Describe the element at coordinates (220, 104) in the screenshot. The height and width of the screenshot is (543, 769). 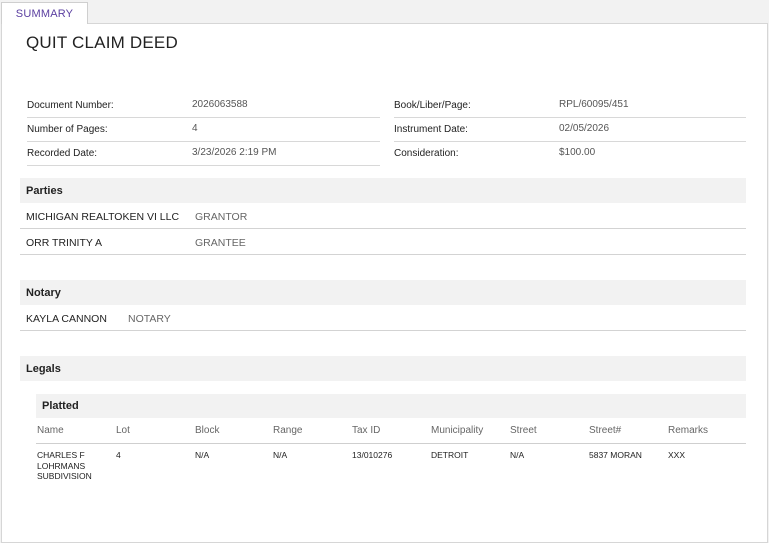
I see `field-value: 2026063588` at that location.